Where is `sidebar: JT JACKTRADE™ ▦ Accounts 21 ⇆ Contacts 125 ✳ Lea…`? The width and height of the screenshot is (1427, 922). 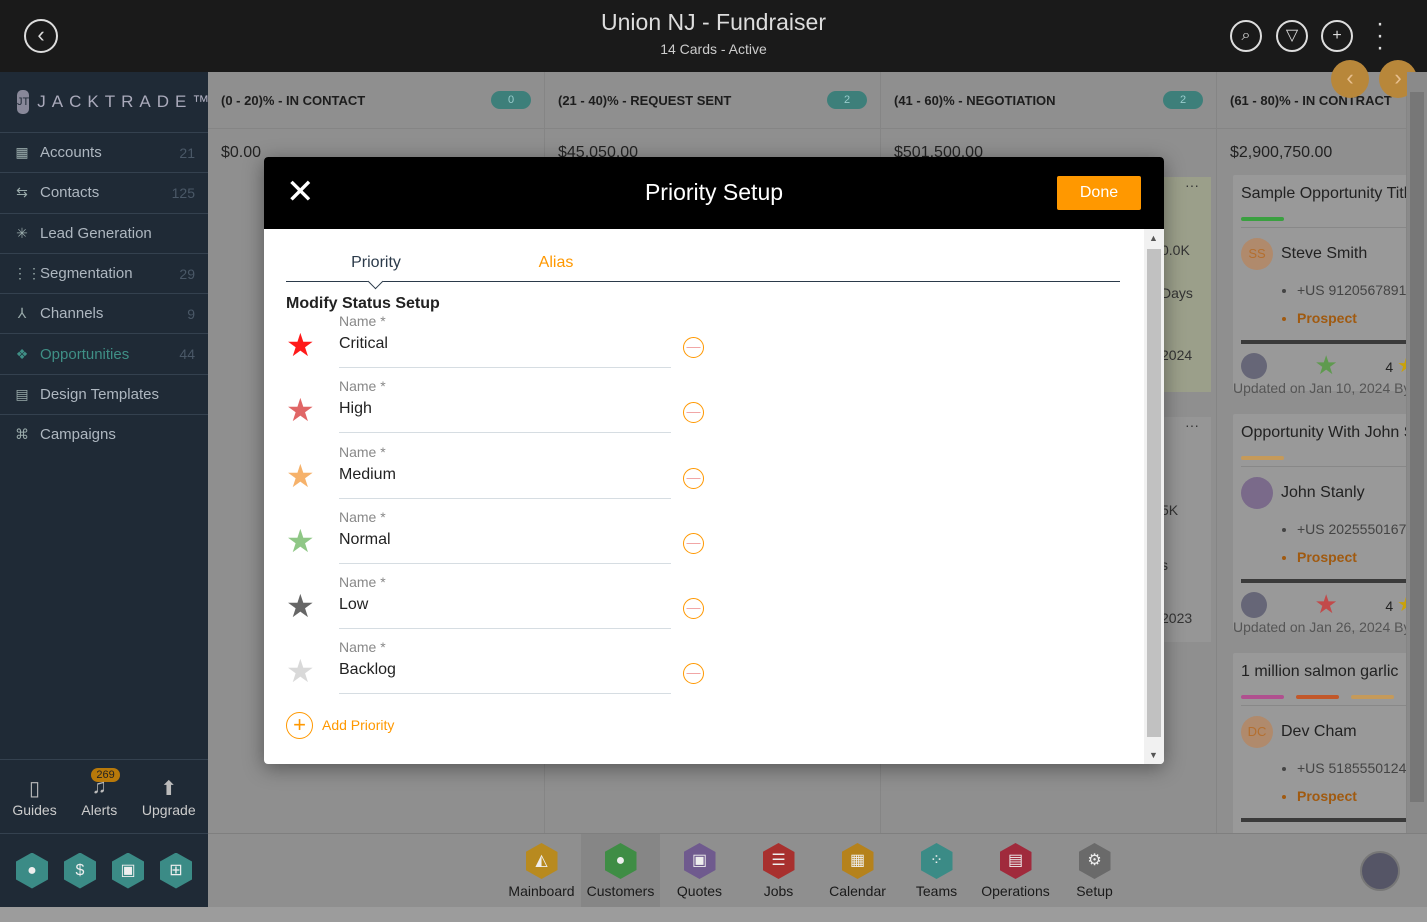 sidebar: JT JACKTRADE™ ▦ Accounts 21 ⇆ Contacts 125 ✳ Lea… is located at coordinates (104, 489).